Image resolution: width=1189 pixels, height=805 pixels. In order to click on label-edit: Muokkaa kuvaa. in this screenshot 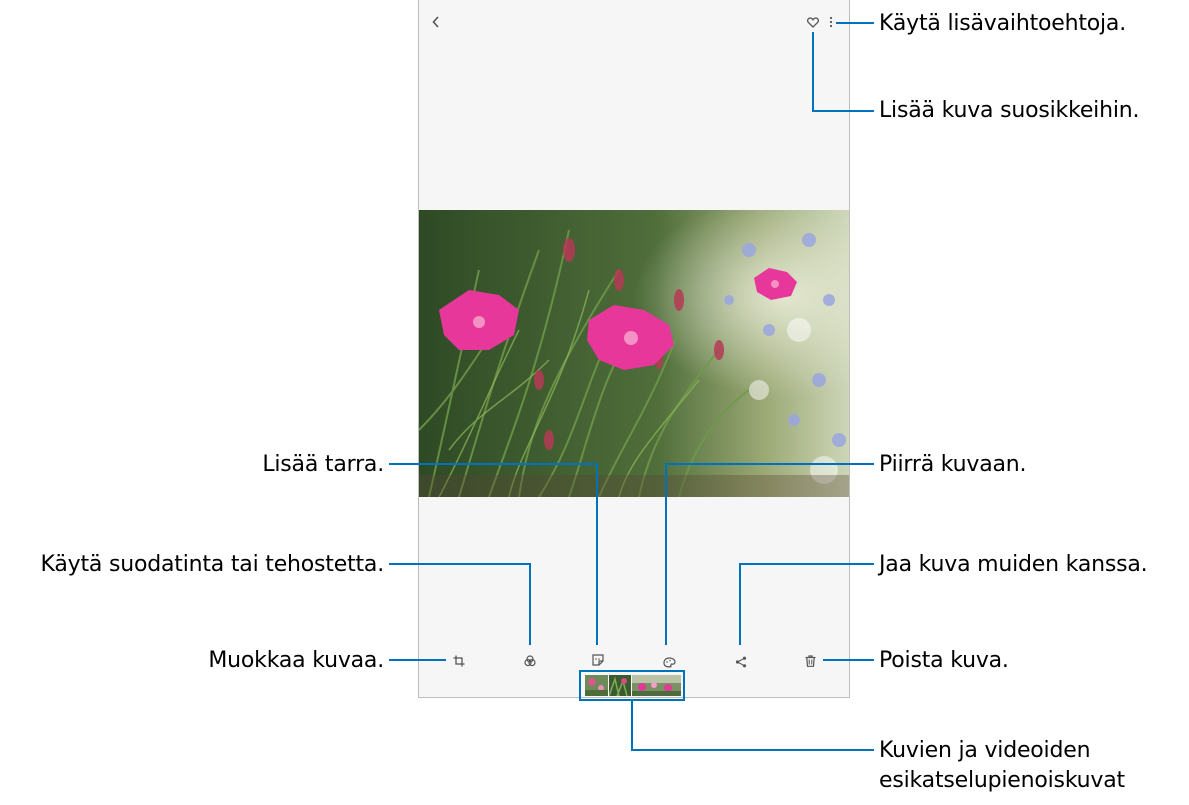, I will do `click(296, 660)`.